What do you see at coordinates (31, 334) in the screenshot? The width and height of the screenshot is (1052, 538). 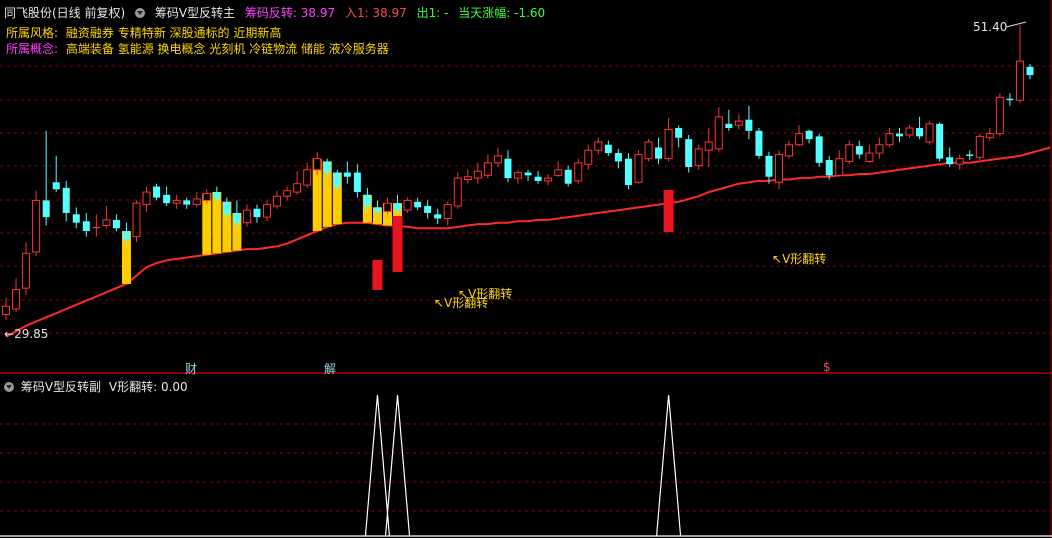 I see `low-price-value: 29.85` at bounding box center [31, 334].